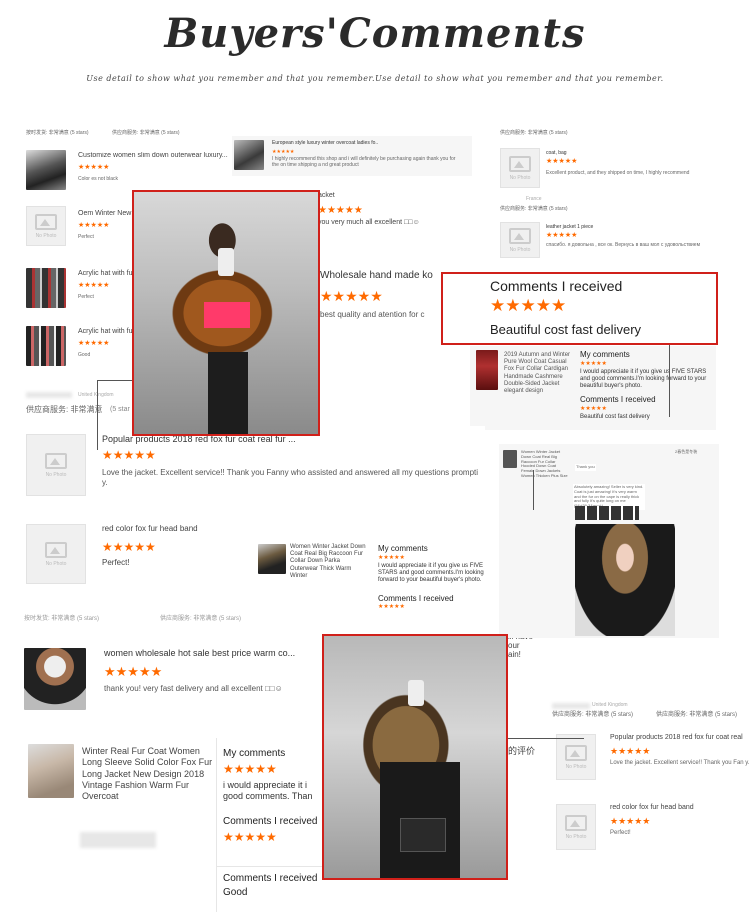 This screenshot has height=921, width=750. Describe the element at coordinates (620, 833) in the screenshot. I see `review-comment: Perfect!` at that location.